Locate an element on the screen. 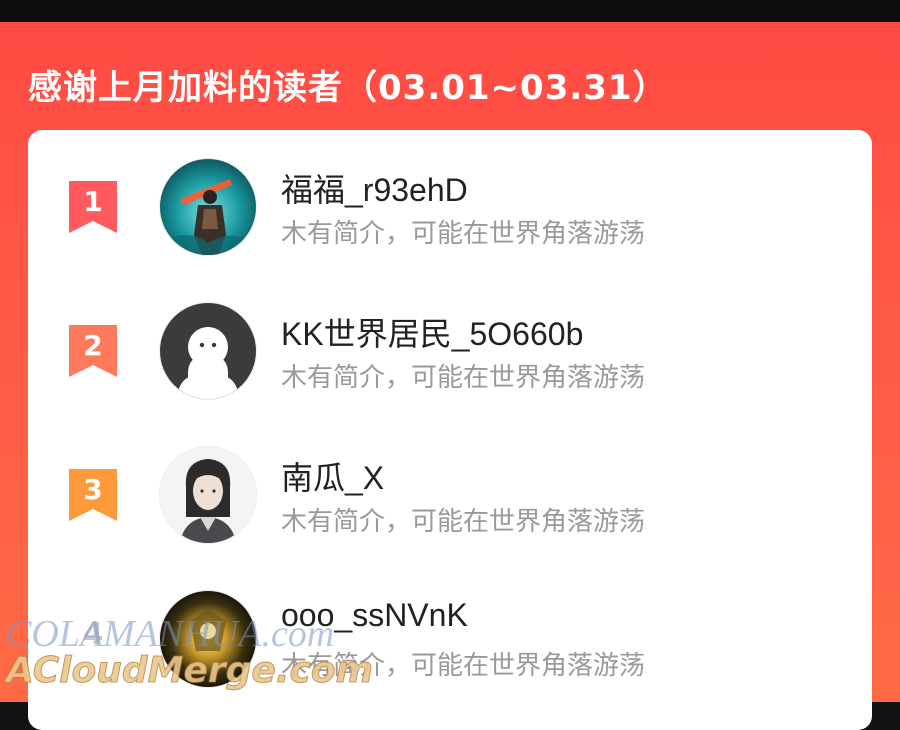 Image resolution: width=900 pixels, height=730 pixels. rank-number-2: 2 is located at coordinates (93, 345).